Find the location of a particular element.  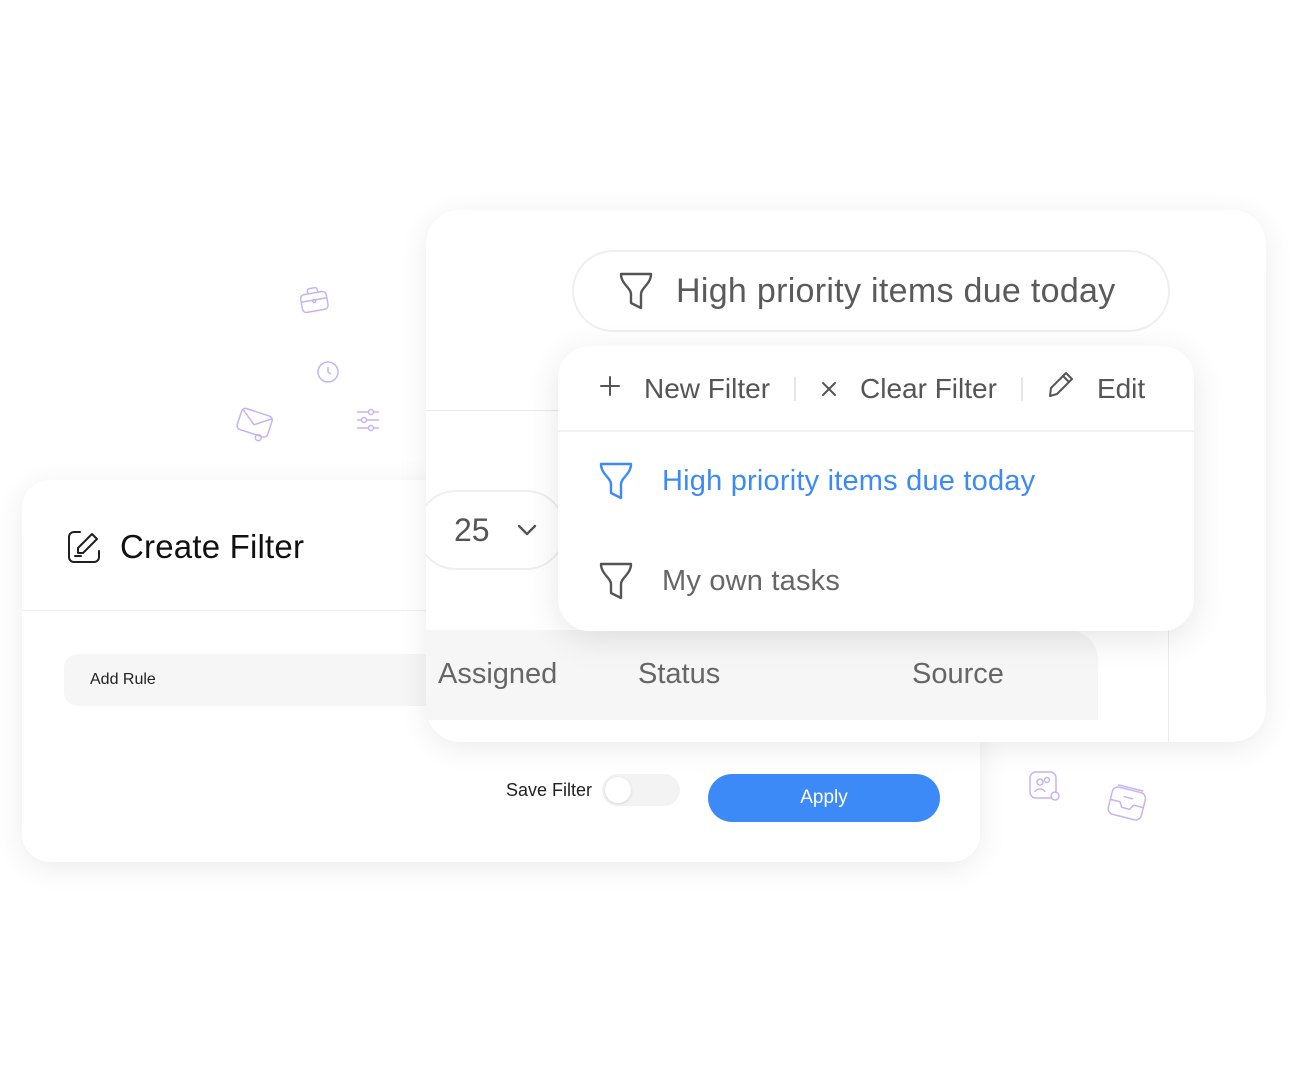

add-rule-label: Add Rule is located at coordinates (123, 679).